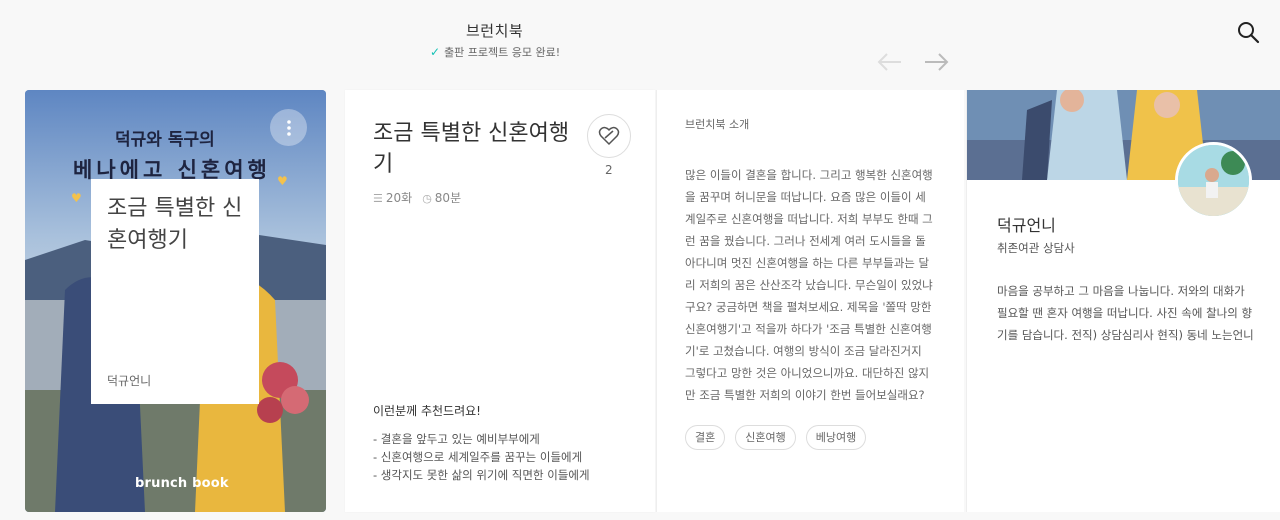 Image resolution: width=1280 pixels, height=520 pixels. Describe the element at coordinates (182, 483) in the screenshot. I see `brunch-book-logo: brunch book` at that location.